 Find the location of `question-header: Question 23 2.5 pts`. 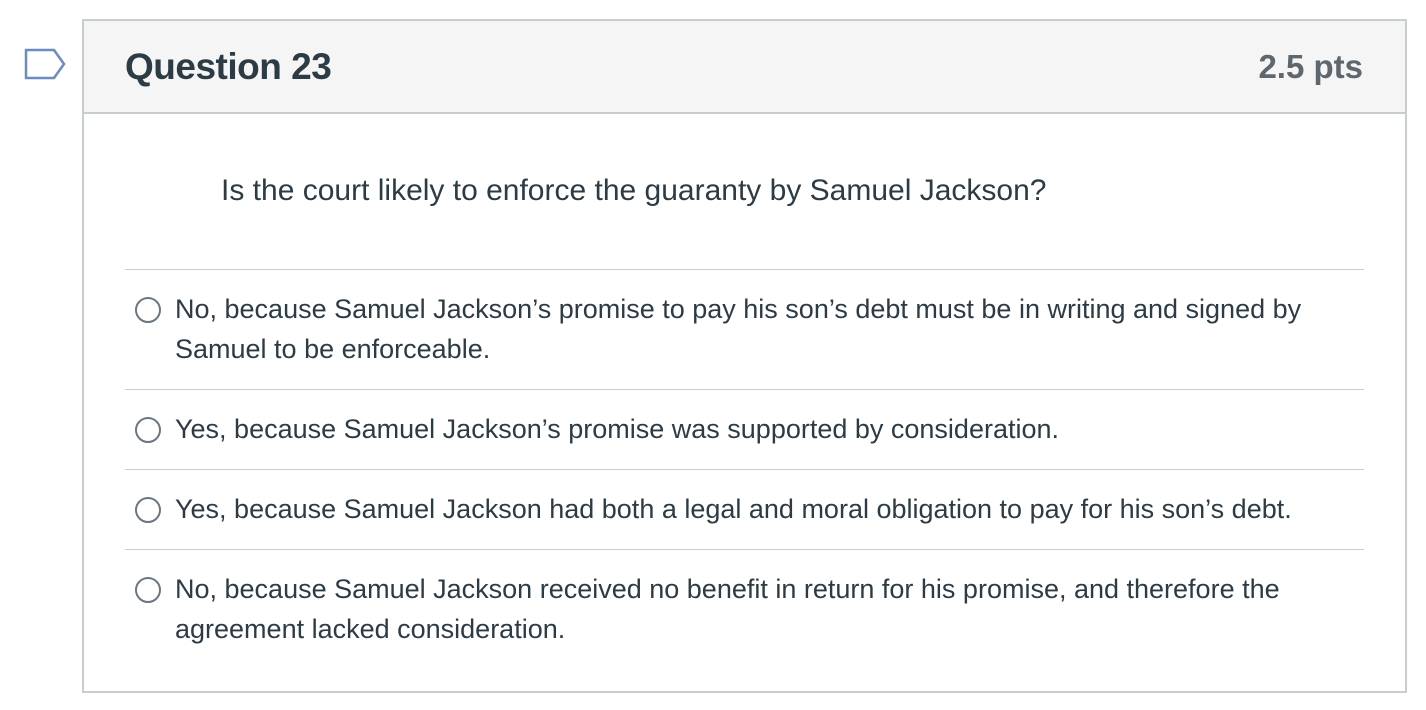

question-header: Question 23 2.5 pts is located at coordinates (744, 67).